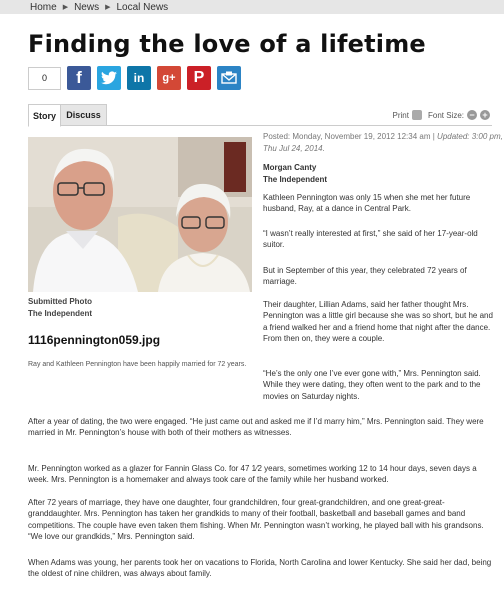 The width and height of the screenshot is (504, 592). Describe the element at coordinates (44, 78) in the screenshot. I see `share-count: 0` at that location.